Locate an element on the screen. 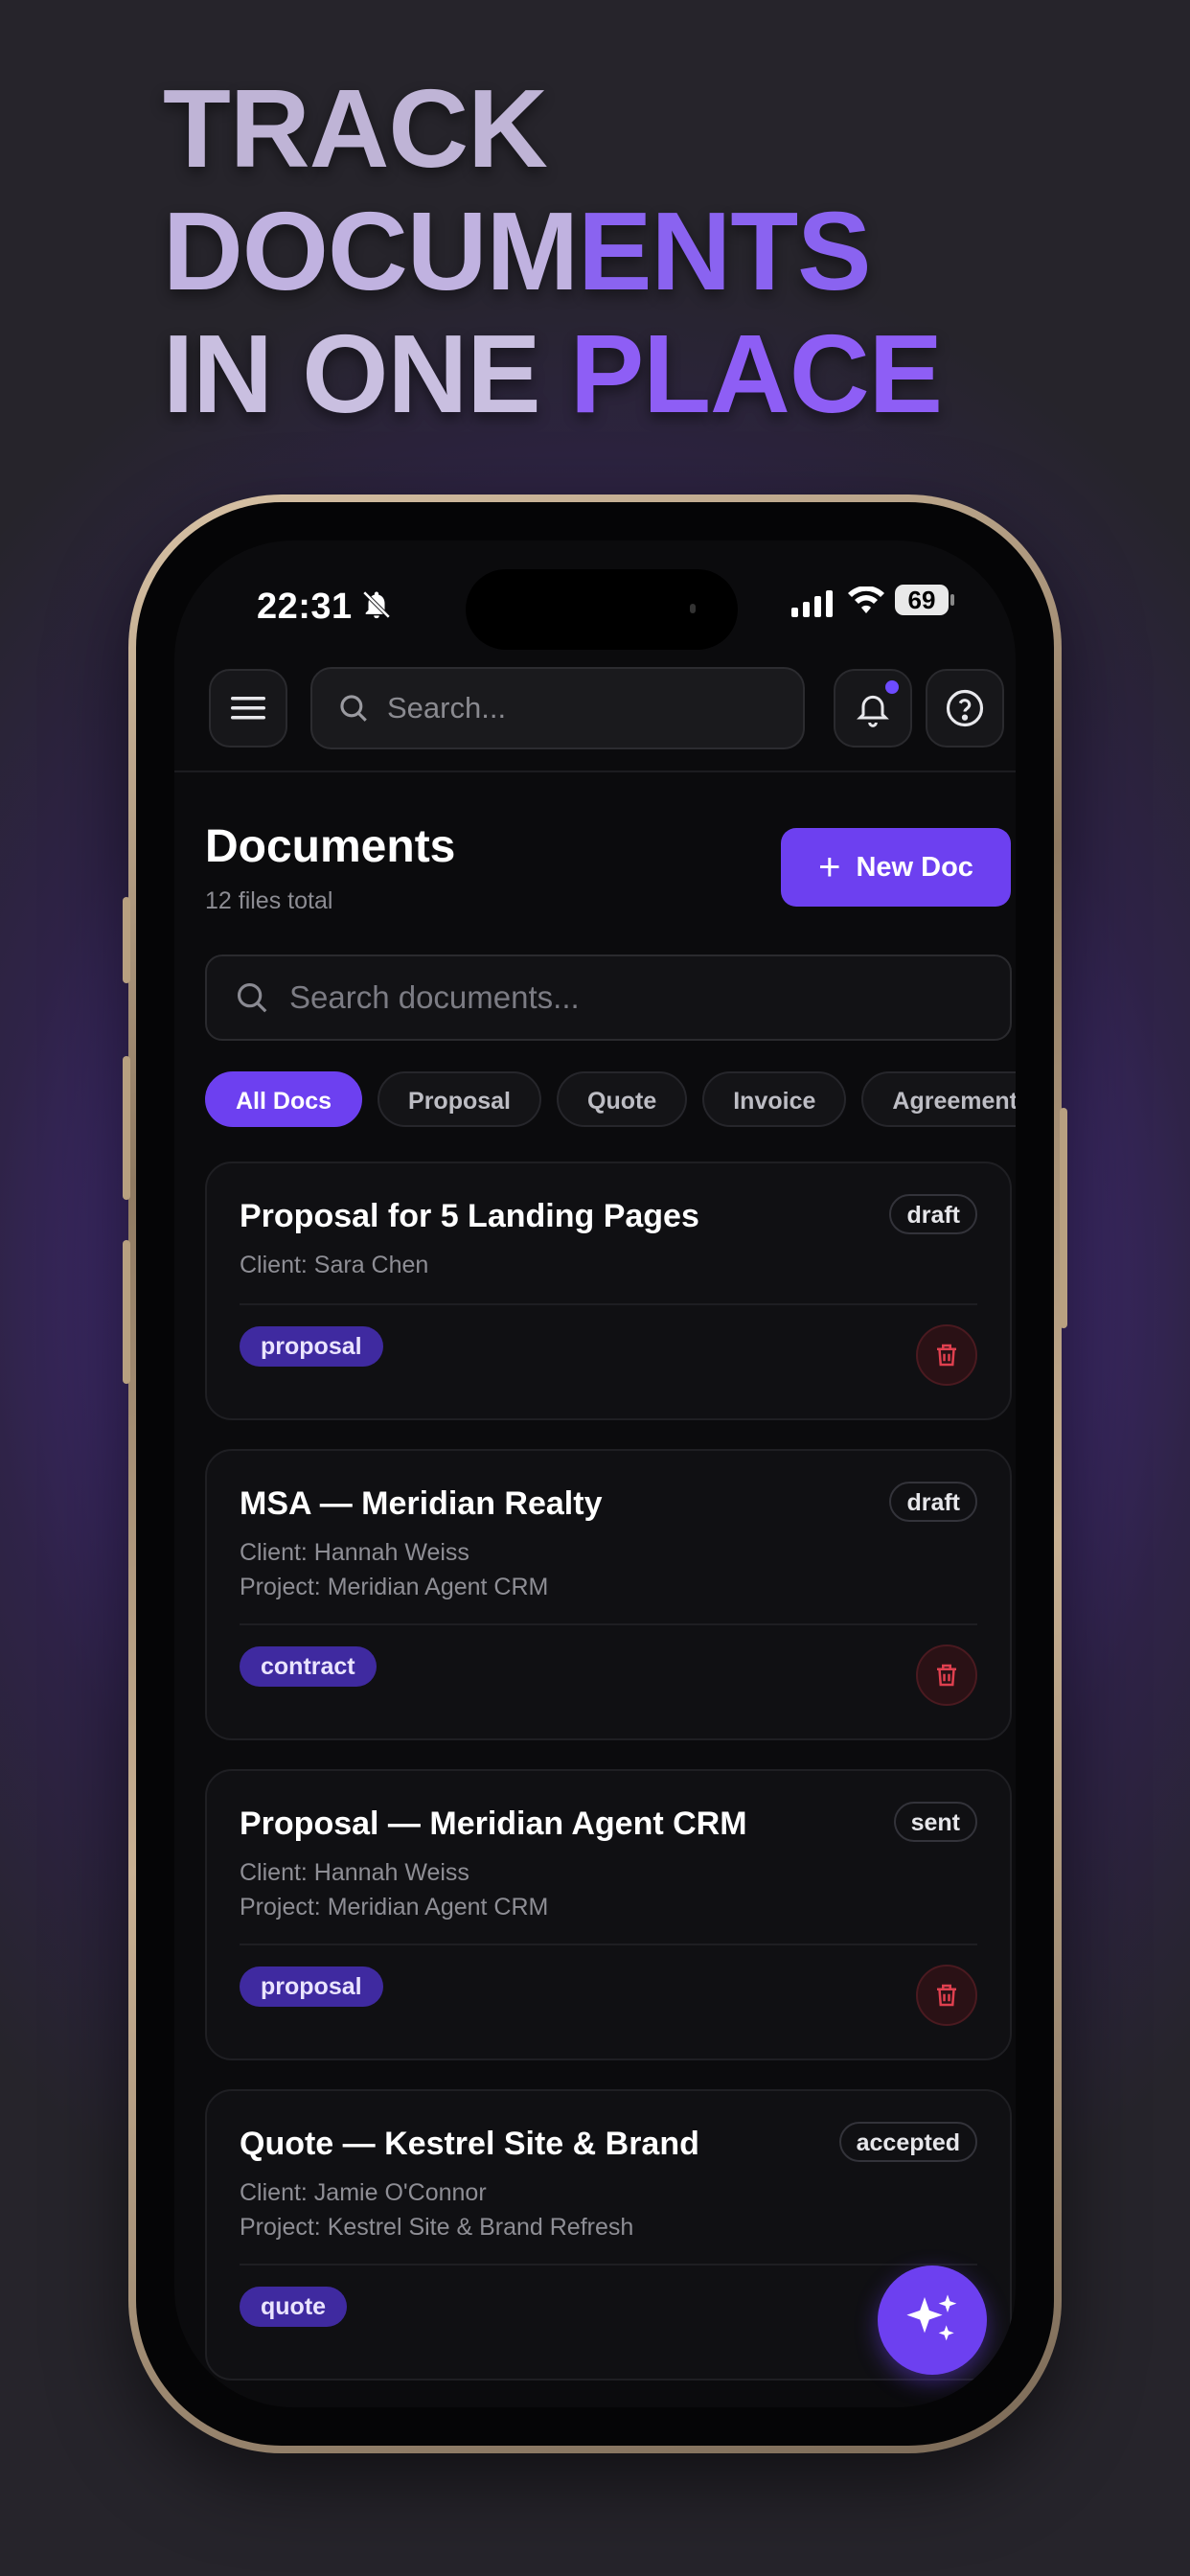 This screenshot has height=2576, width=1190. marketing-headline: TRACK DOCUMENTS IN ONE PLACE is located at coordinates (553, 251).